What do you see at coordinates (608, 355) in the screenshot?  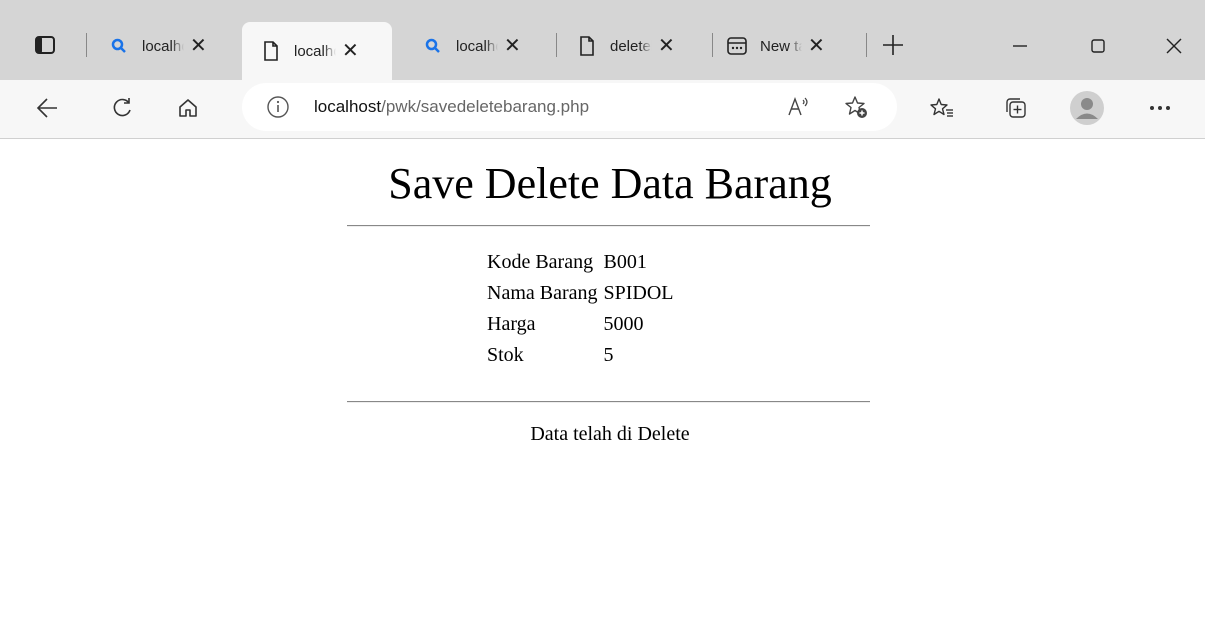 I see `field-value: 5` at bounding box center [608, 355].